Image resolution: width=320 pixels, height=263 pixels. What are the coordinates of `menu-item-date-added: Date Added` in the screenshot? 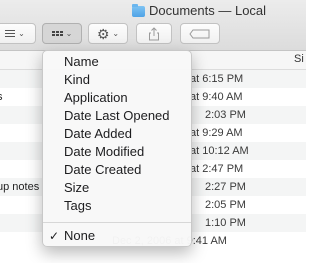 It's located at (117, 134).